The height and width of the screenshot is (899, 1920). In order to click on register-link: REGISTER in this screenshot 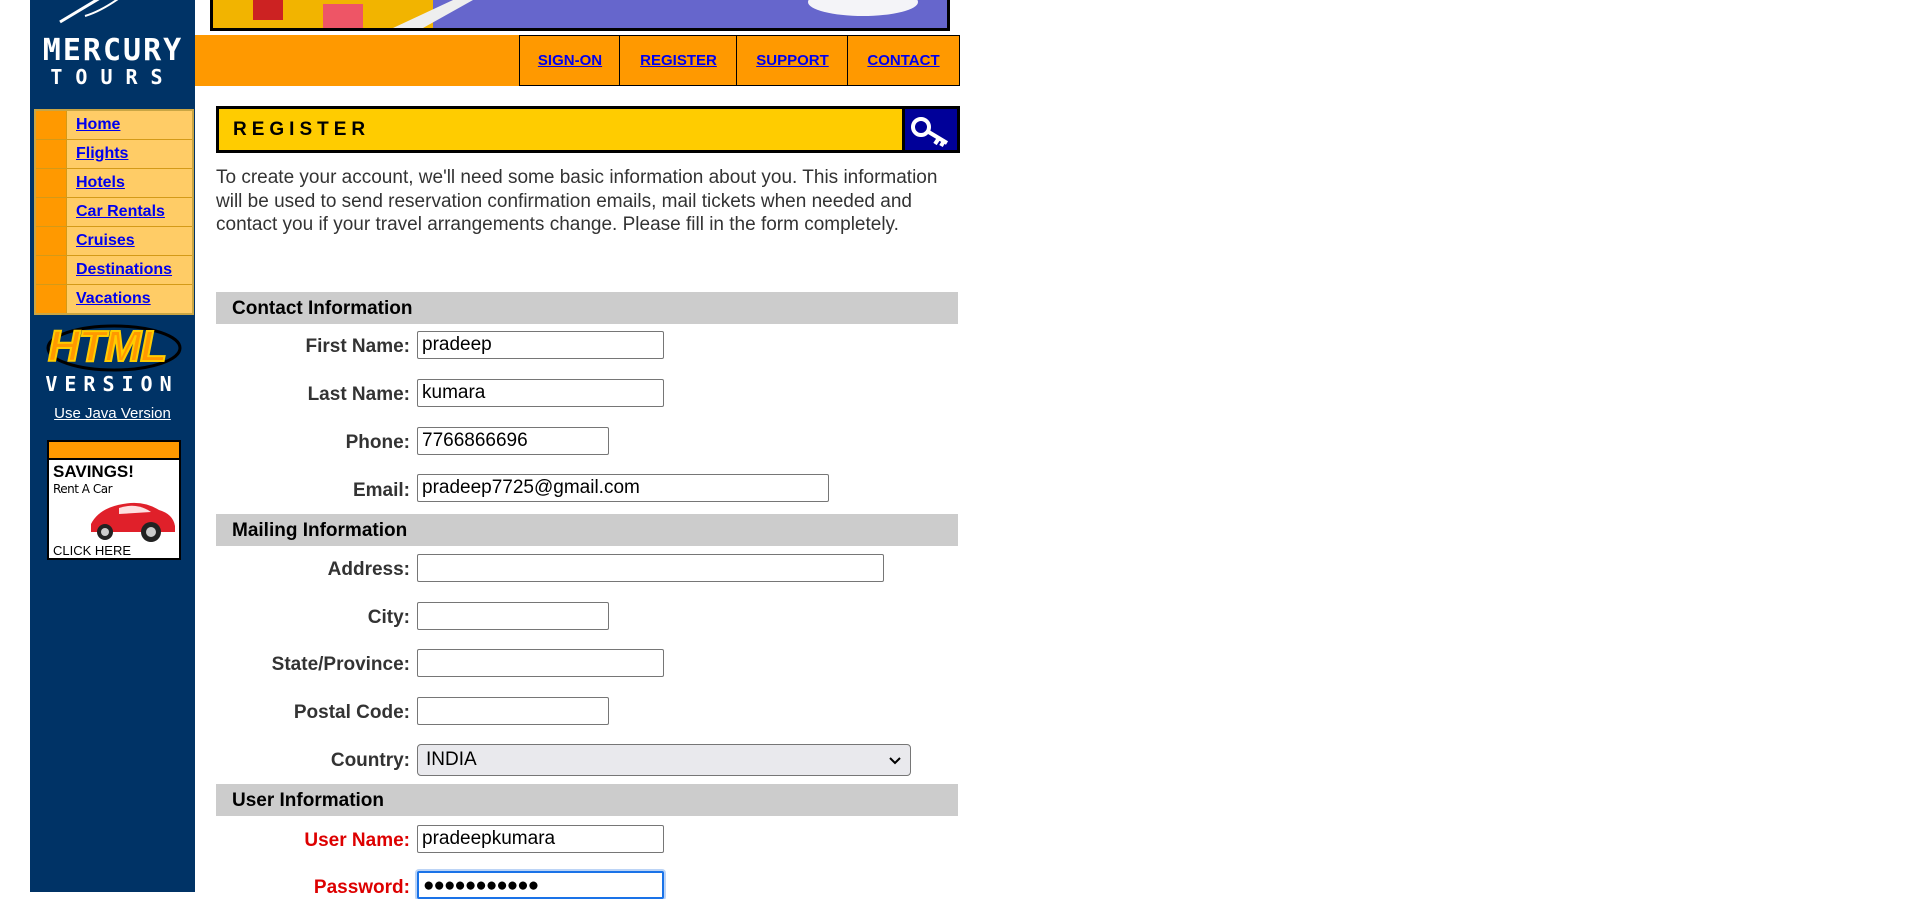, I will do `click(678, 60)`.